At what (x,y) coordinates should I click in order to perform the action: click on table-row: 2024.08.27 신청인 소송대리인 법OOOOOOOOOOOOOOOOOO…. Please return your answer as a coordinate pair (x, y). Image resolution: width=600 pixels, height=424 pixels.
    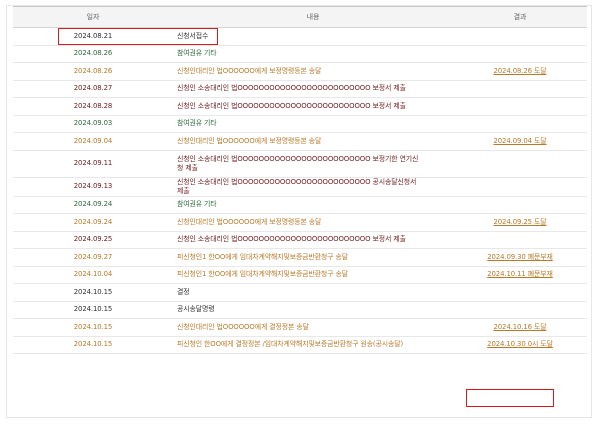
    Looking at the image, I should click on (300, 89).